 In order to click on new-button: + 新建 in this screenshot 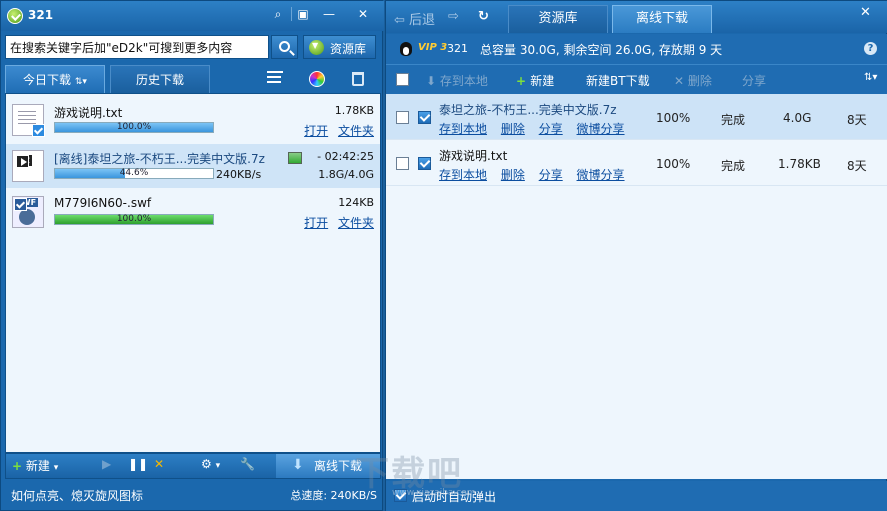, I will do `click(535, 80)`.